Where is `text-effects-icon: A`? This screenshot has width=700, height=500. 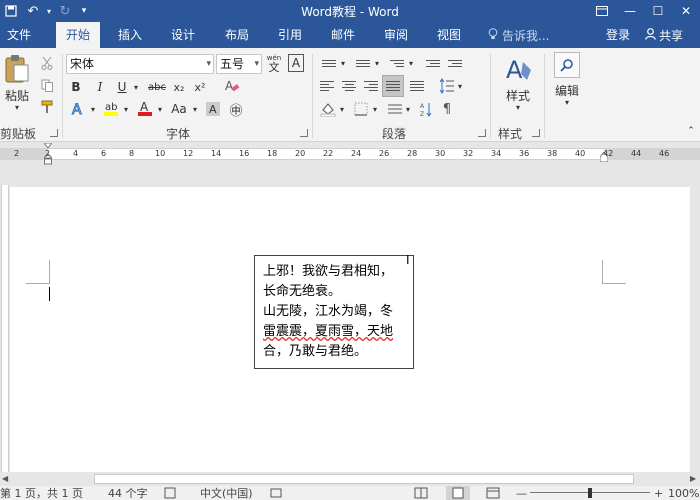
text-effects-icon: A is located at coordinates (79, 109).